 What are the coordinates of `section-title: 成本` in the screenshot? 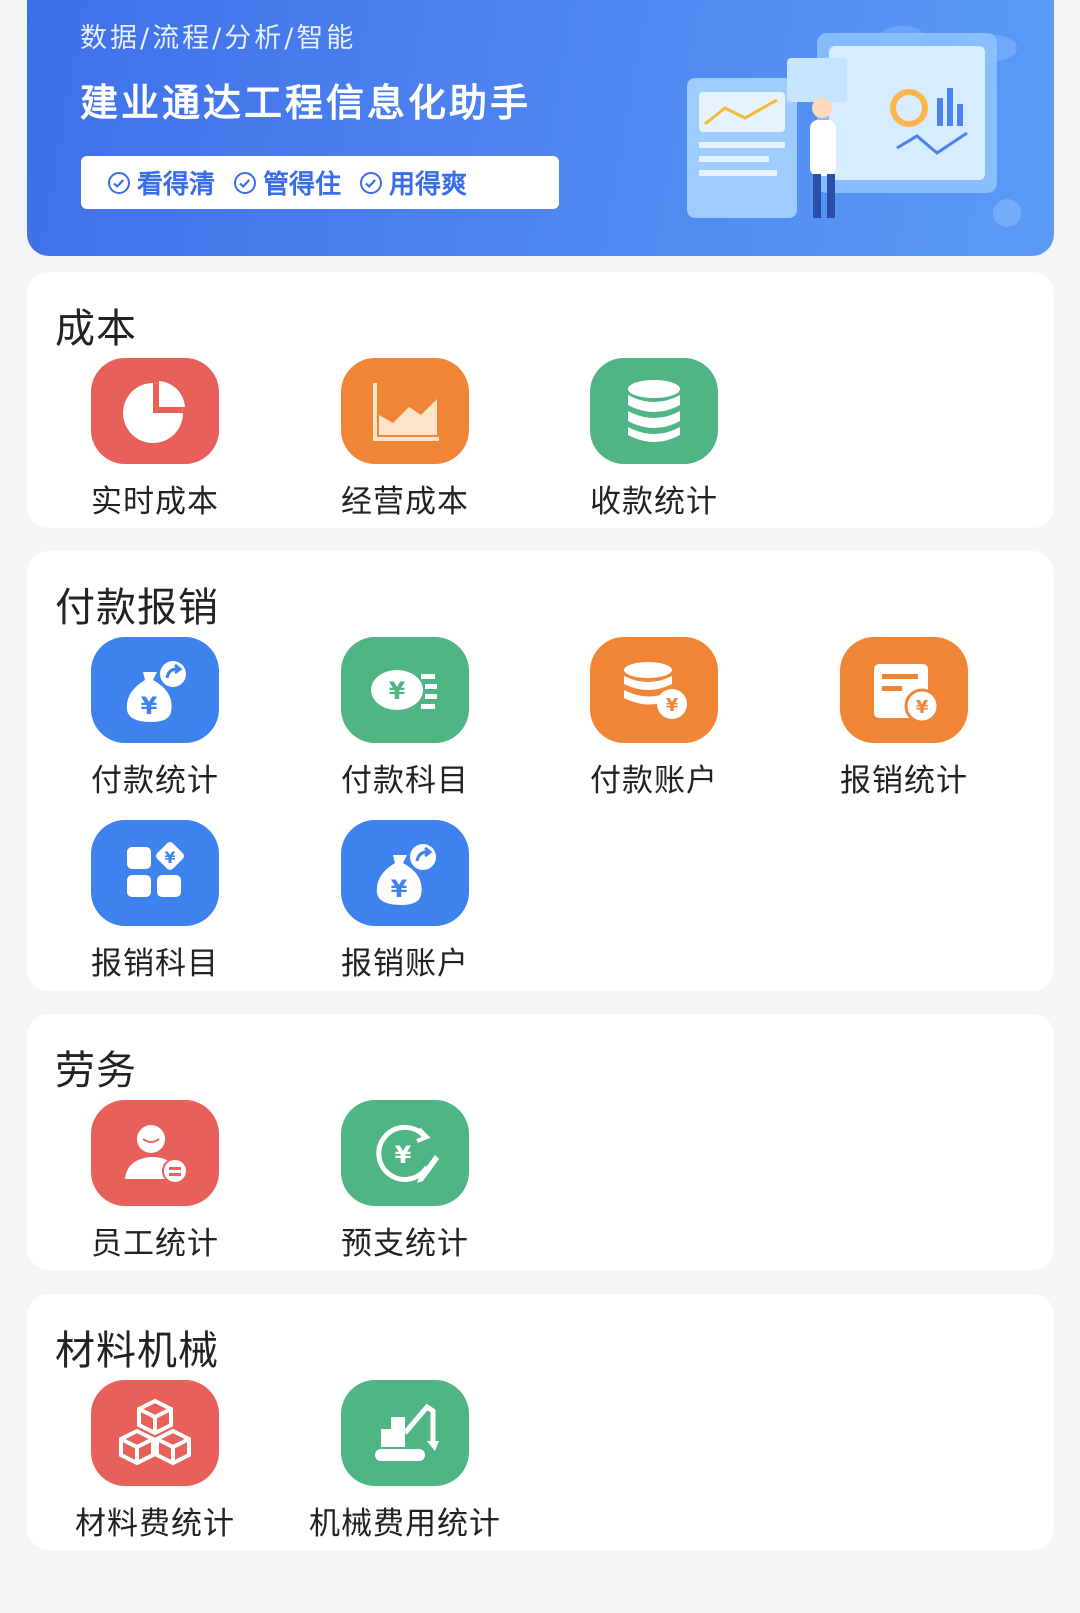 It's located at (96, 329).